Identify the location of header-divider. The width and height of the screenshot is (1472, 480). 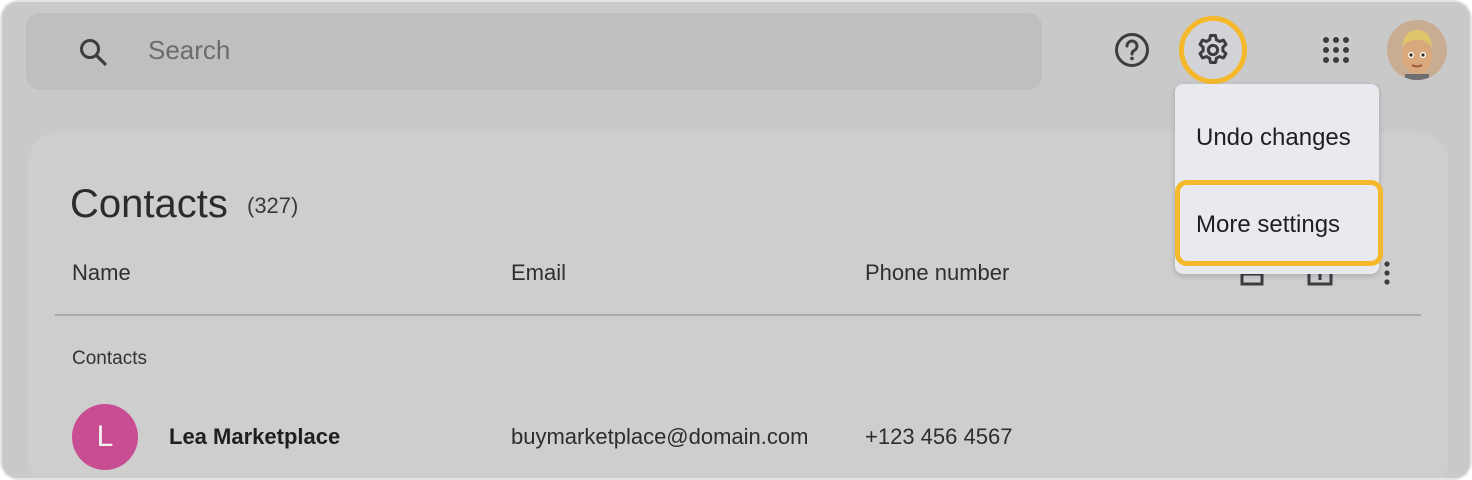
(738, 315).